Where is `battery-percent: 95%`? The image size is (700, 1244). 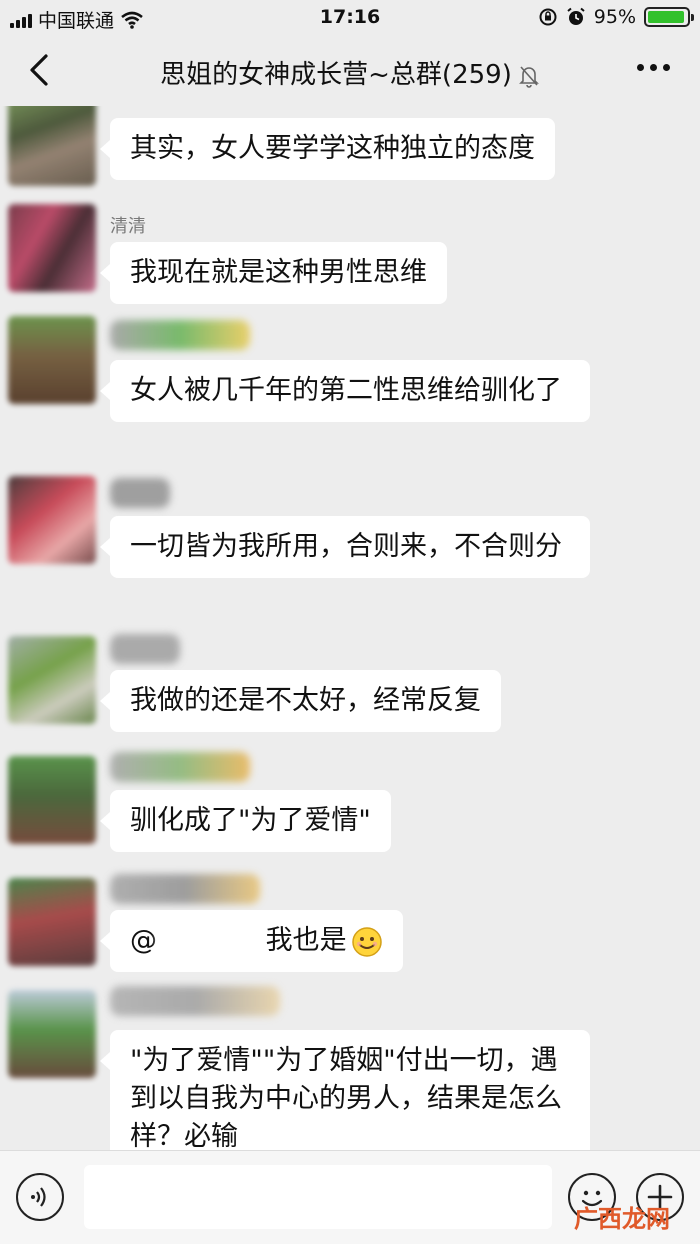
battery-percent: 95% is located at coordinates (614, 17).